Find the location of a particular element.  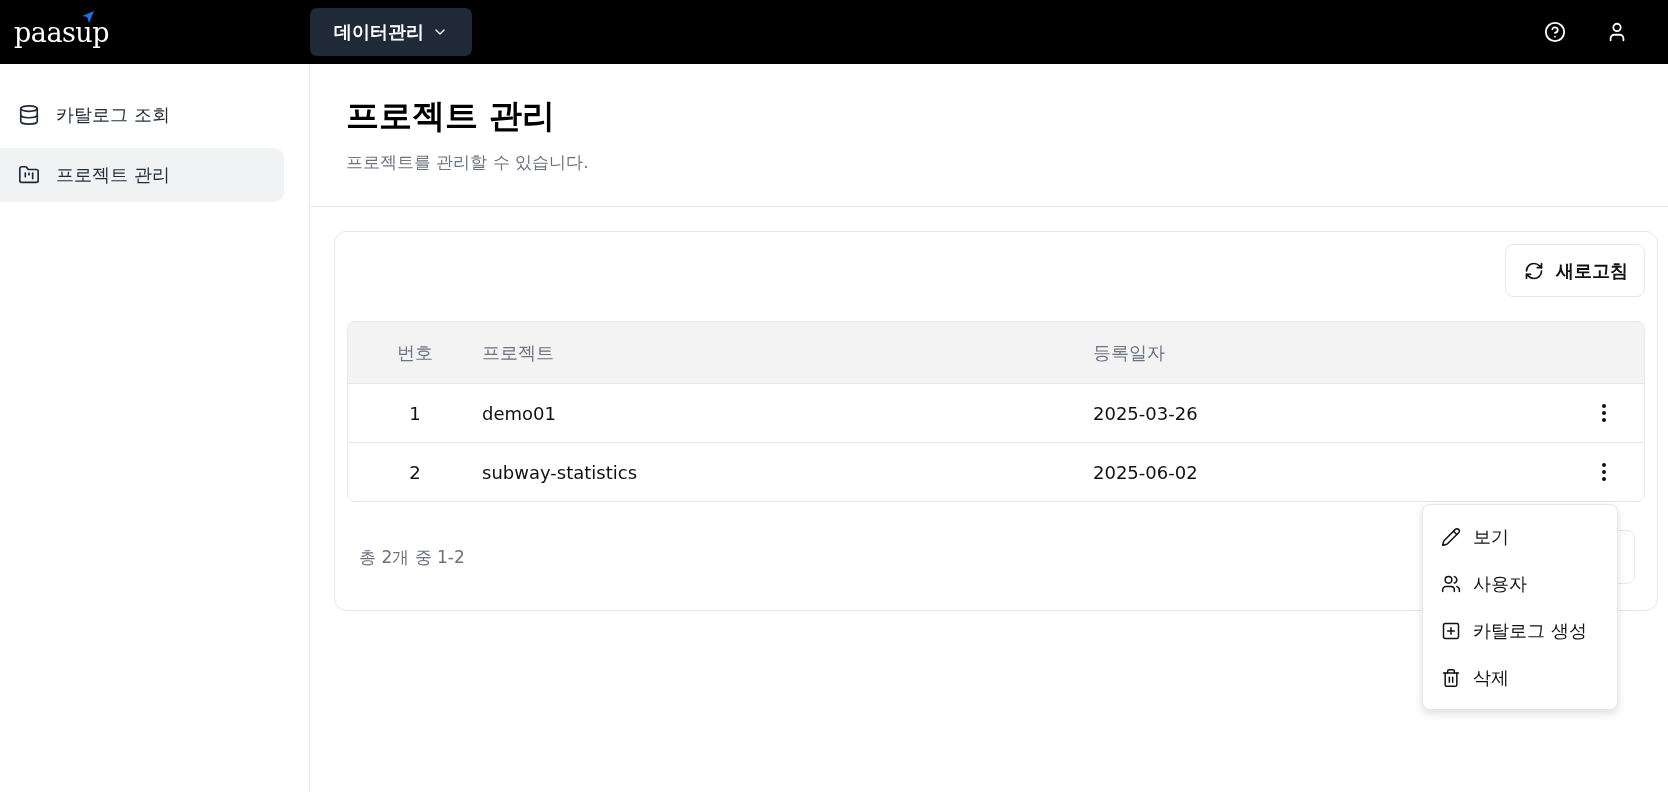

menu-item: 카탈로그 생성 is located at coordinates (1520, 630).